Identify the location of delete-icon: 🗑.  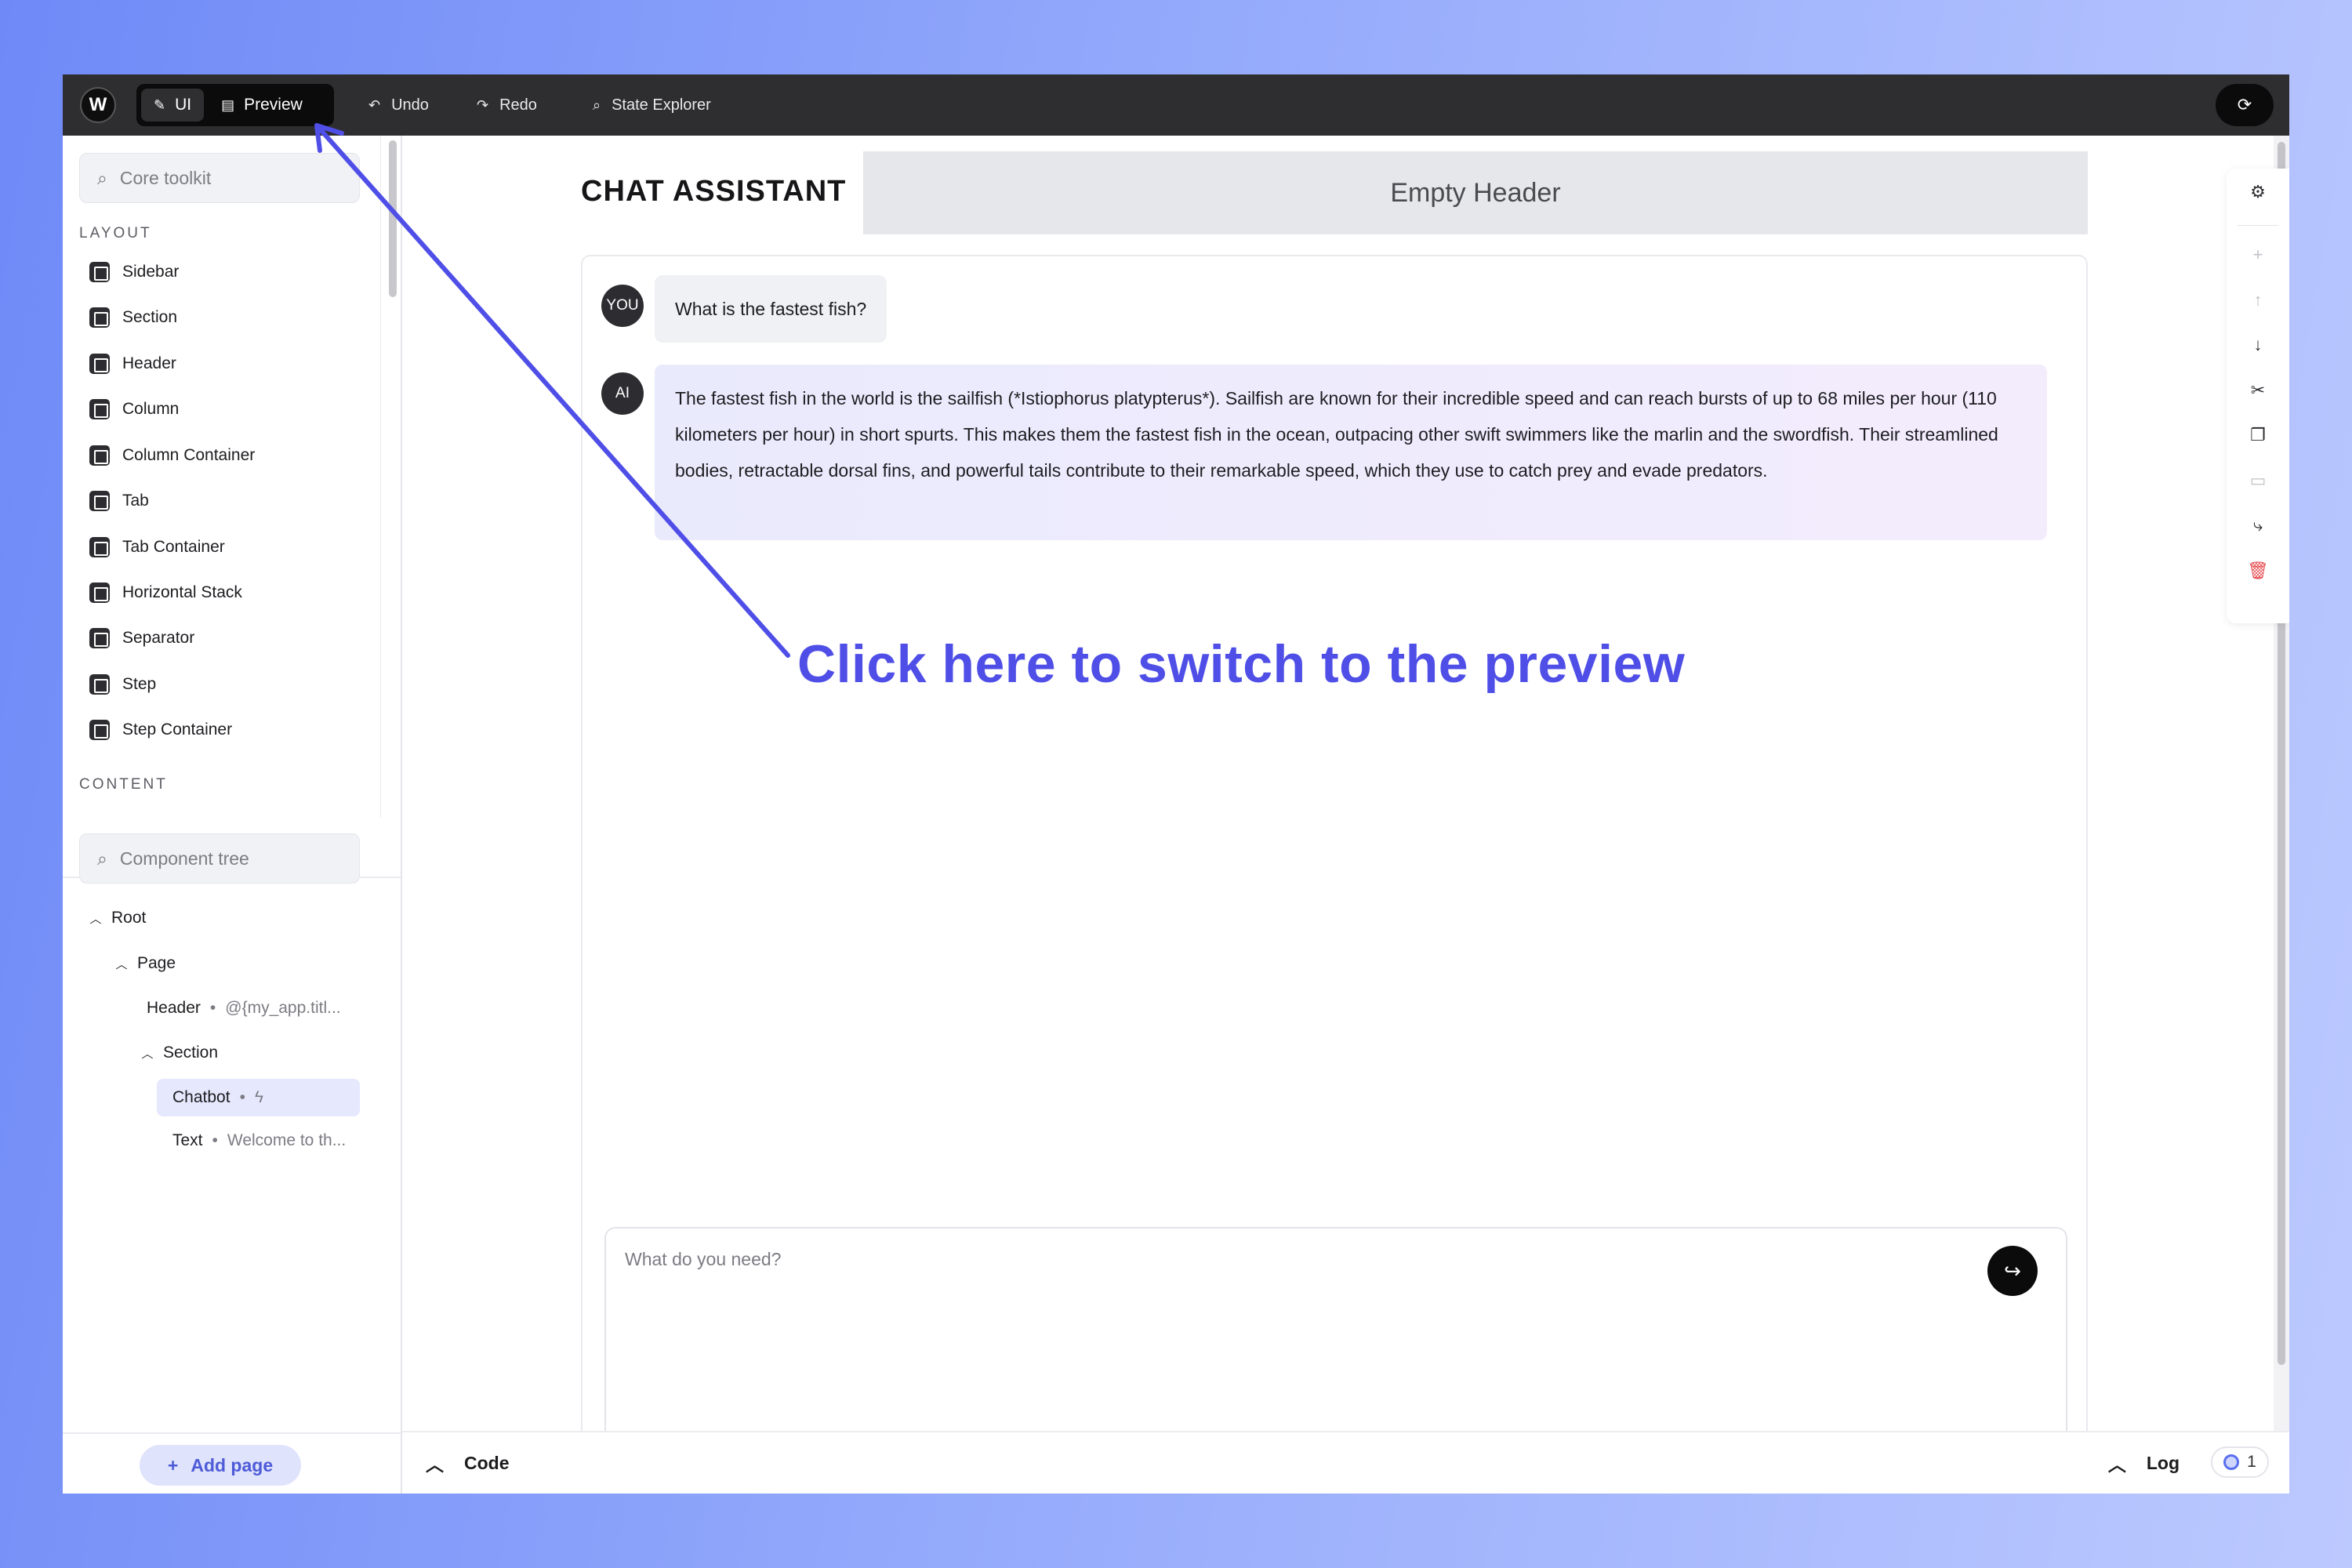
(2258, 570).